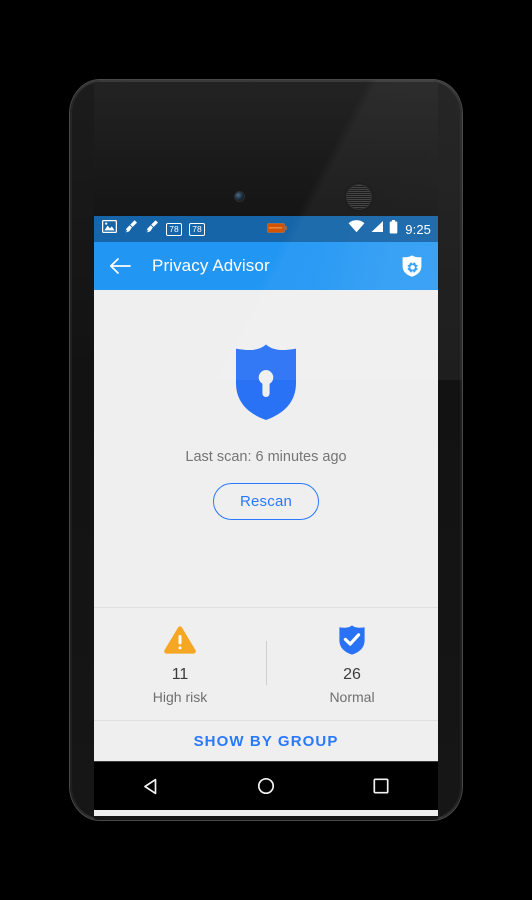 This screenshot has width=532, height=900. I want to click on nav-recents-icon, so click(381, 786).